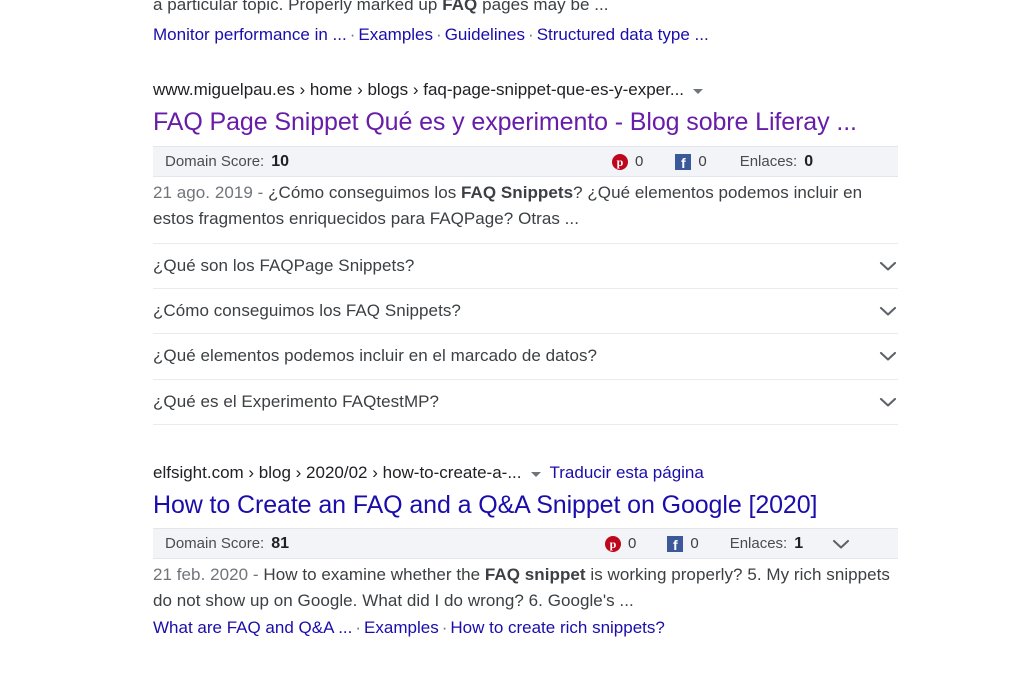 The height and width of the screenshot is (678, 1024). I want to click on domain-score-group: Domain Score: 81, so click(221, 544).